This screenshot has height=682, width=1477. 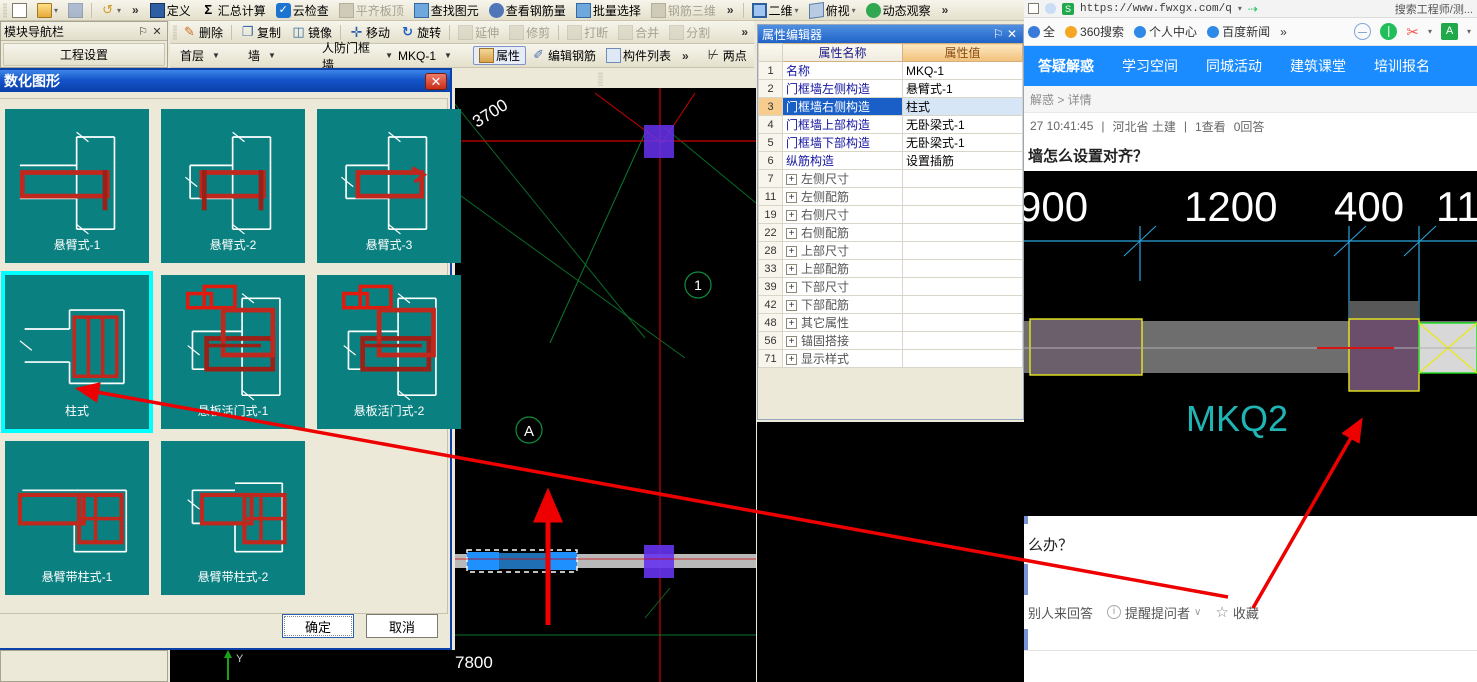 What do you see at coordinates (685, 56) in the screenshot?
I see `toolbar-overflow-5: »` at bounding box center [685, 56].